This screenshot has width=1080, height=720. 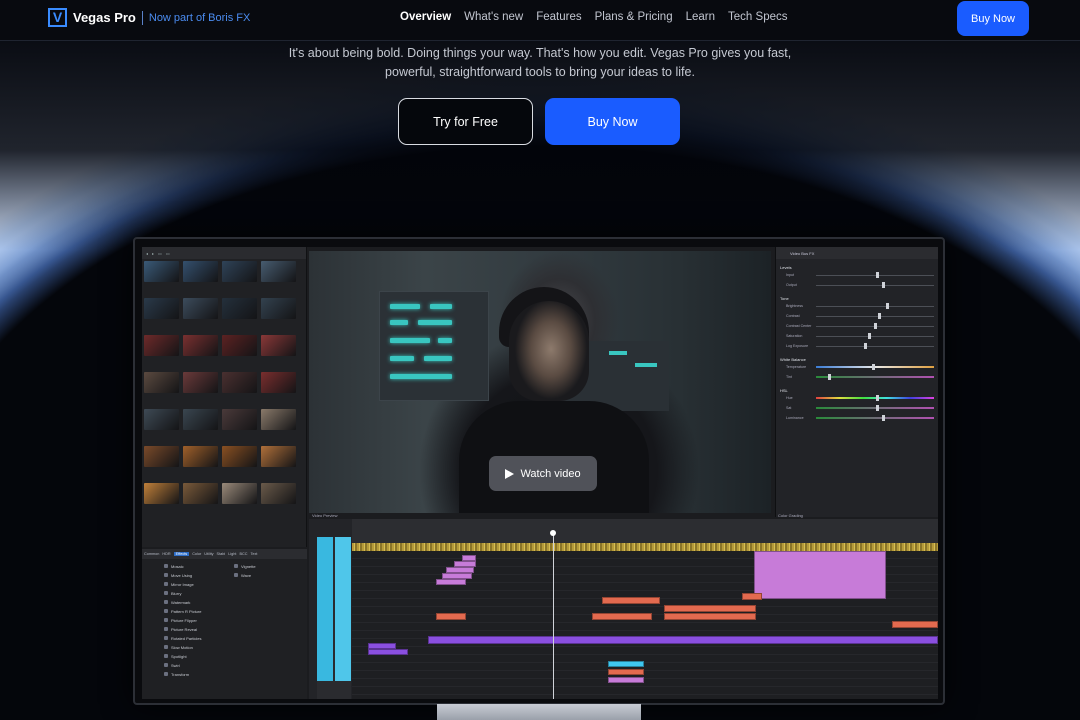 I want to click on grading-slider-row: Contrast, so click(x=857, y=316).